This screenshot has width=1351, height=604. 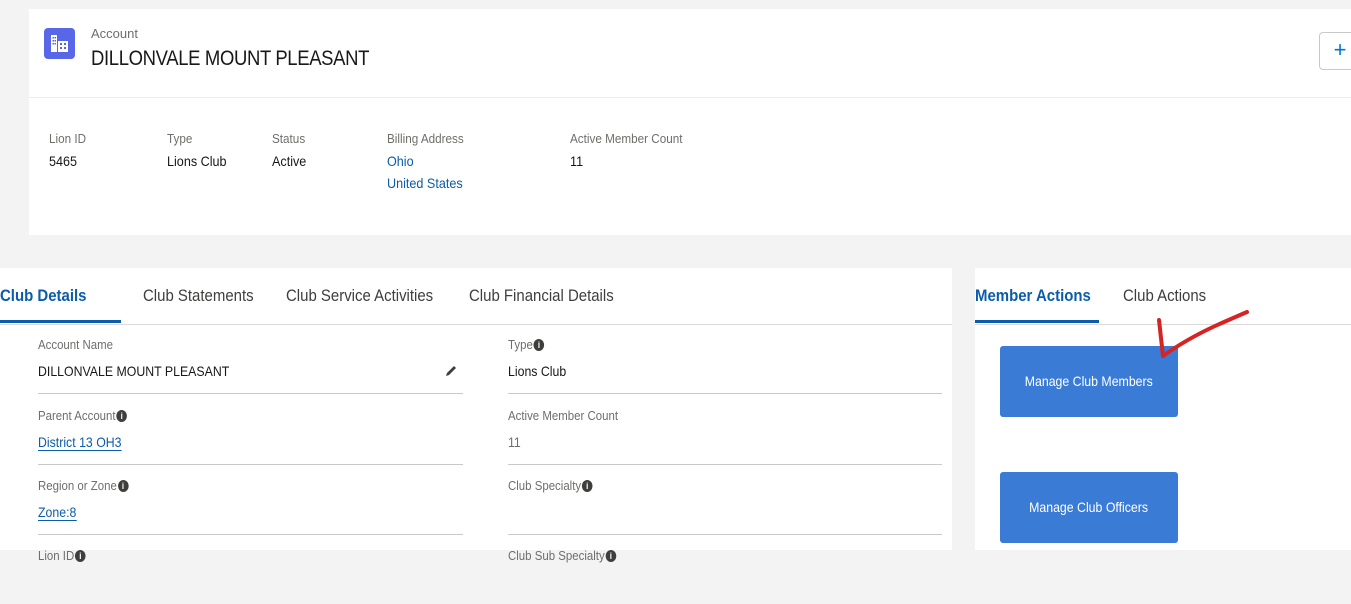 I want to click on highlight-type: Type Lions Club, so click(x=197, y=153).